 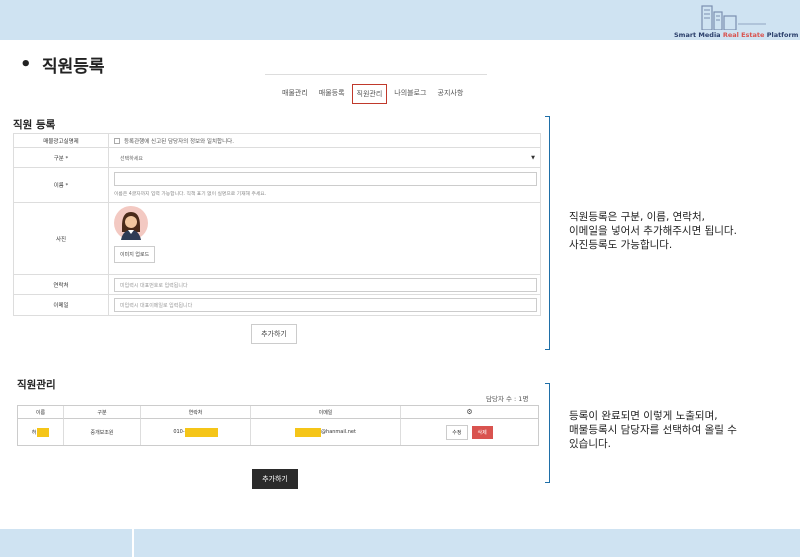 I want to click on register-section-title: 직원 등록, so click(x=34, y=125).